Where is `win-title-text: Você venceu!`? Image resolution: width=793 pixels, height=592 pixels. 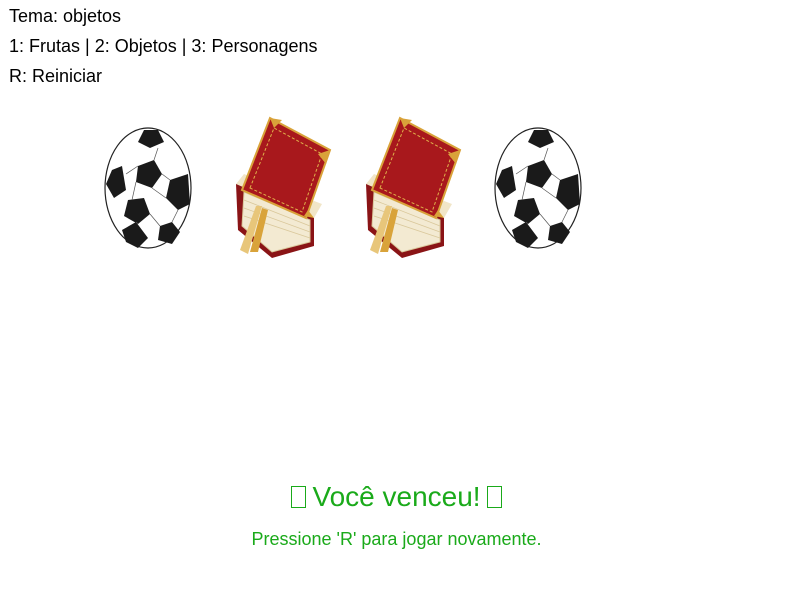
win-title-text: Você venceu! is located at coordinates (396, 496).